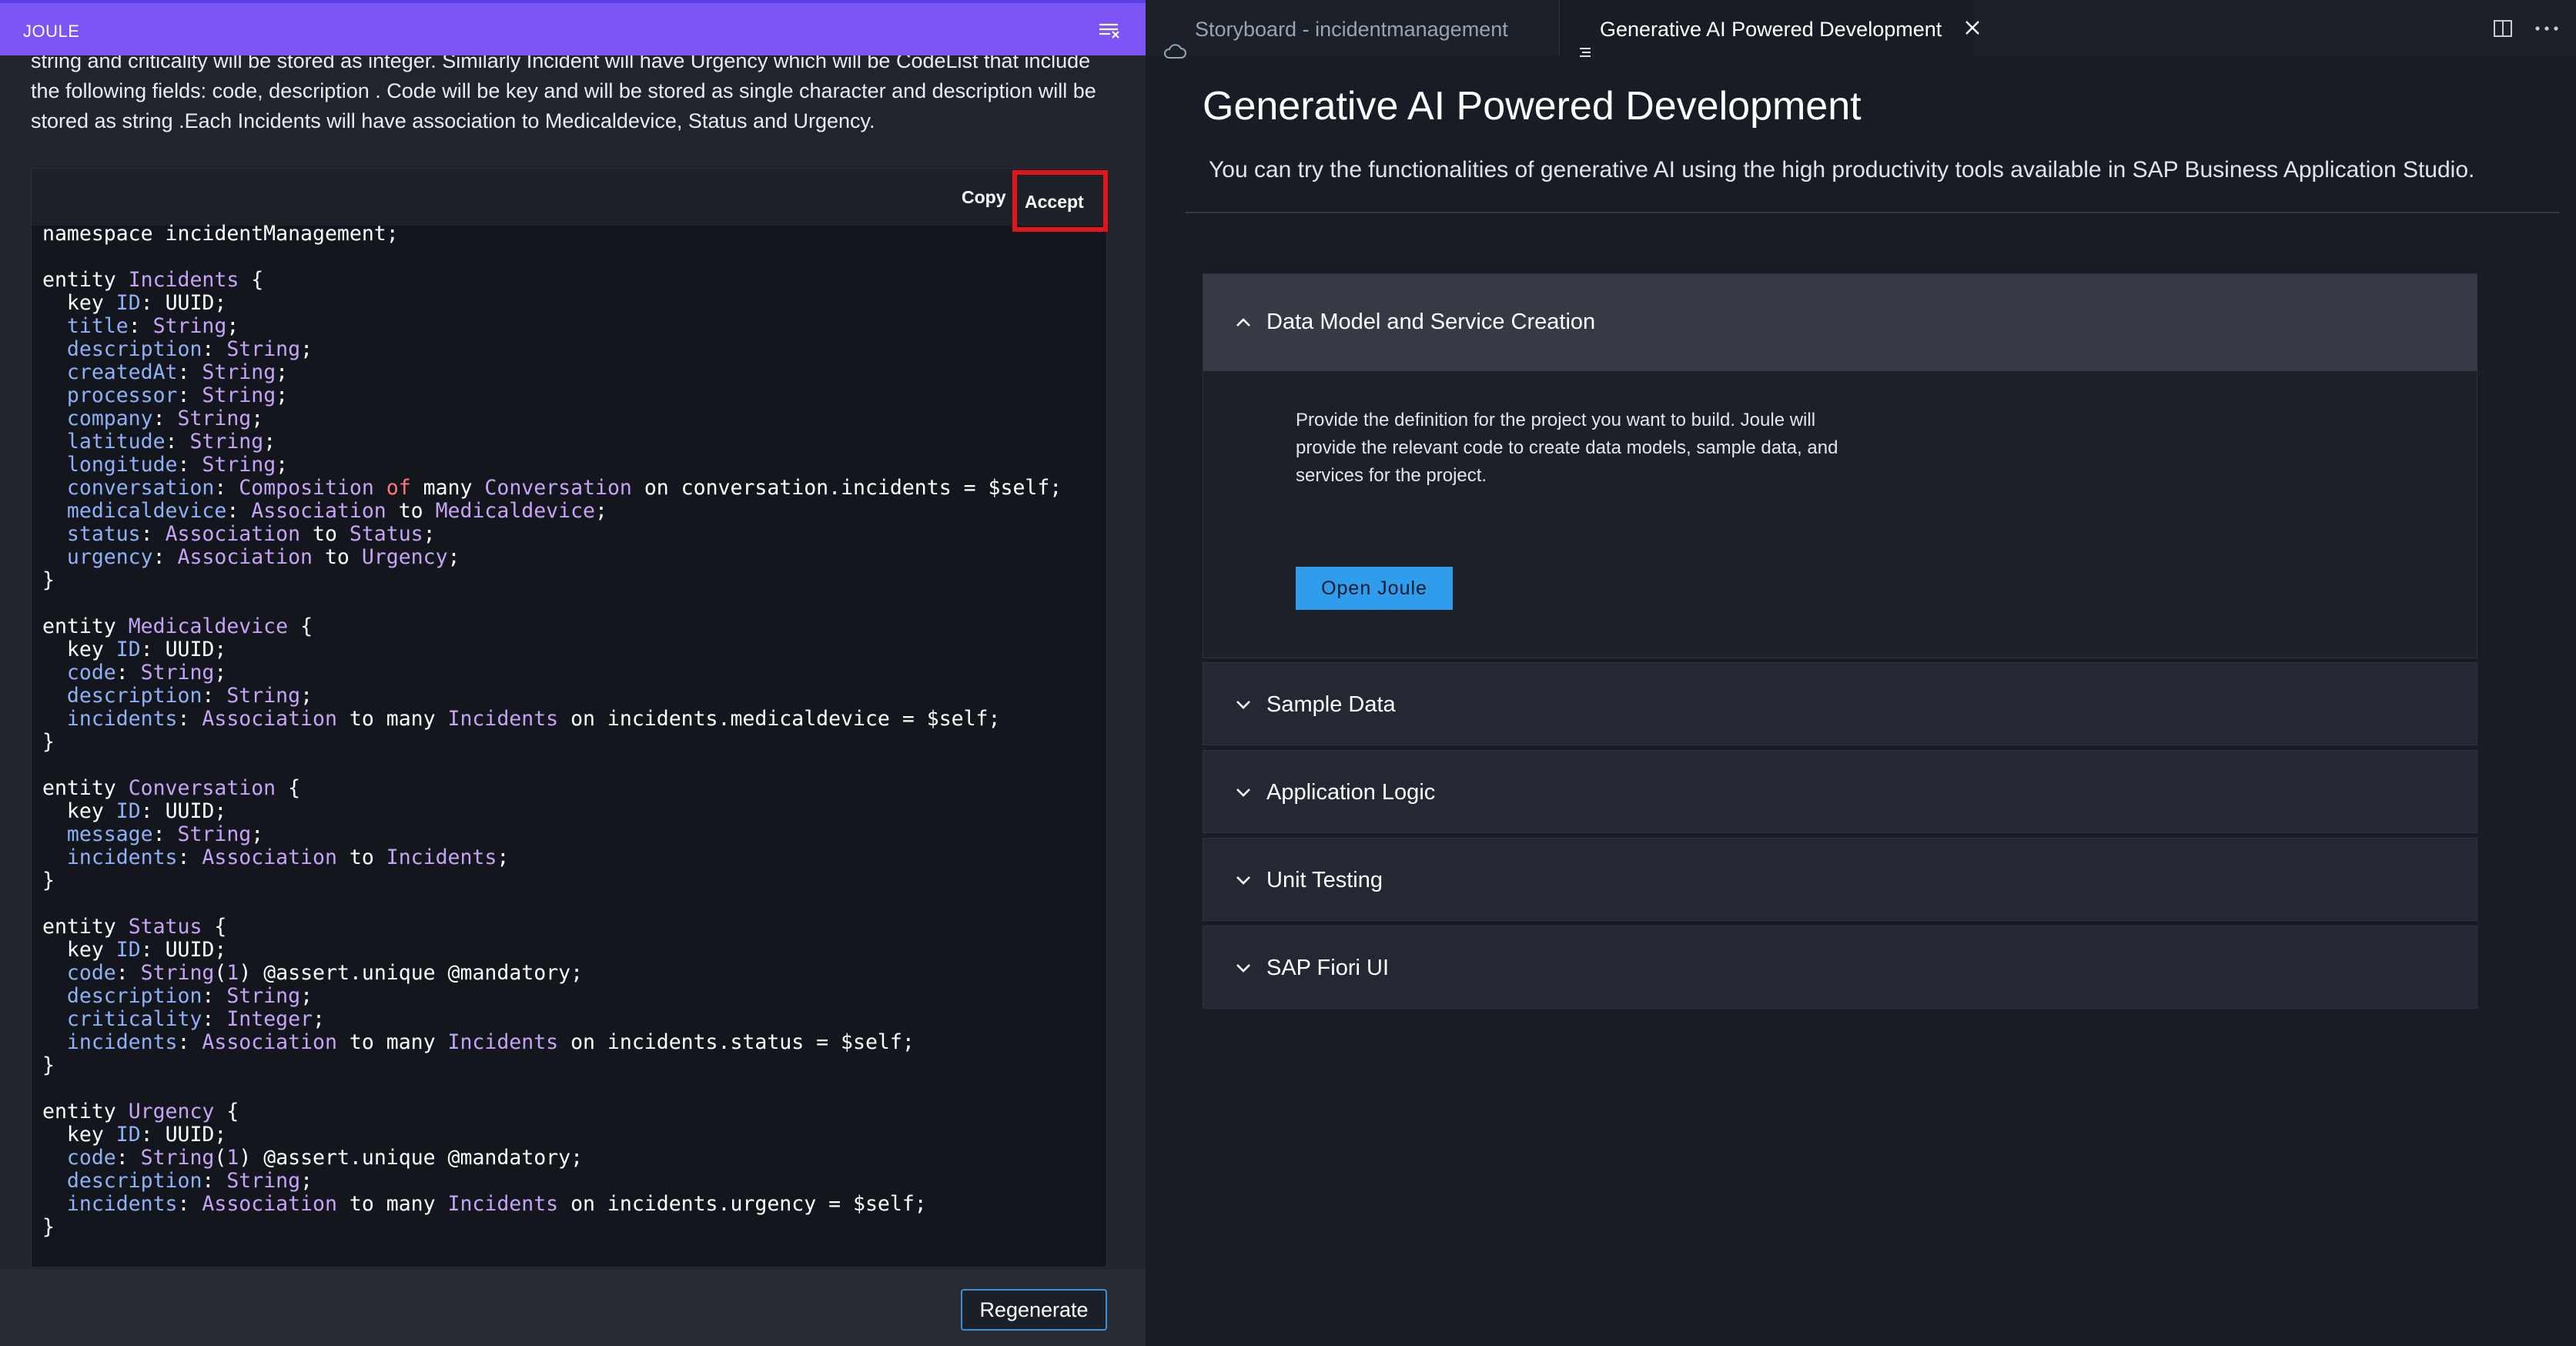  I want to click on code-token: description, so click(122, 996).